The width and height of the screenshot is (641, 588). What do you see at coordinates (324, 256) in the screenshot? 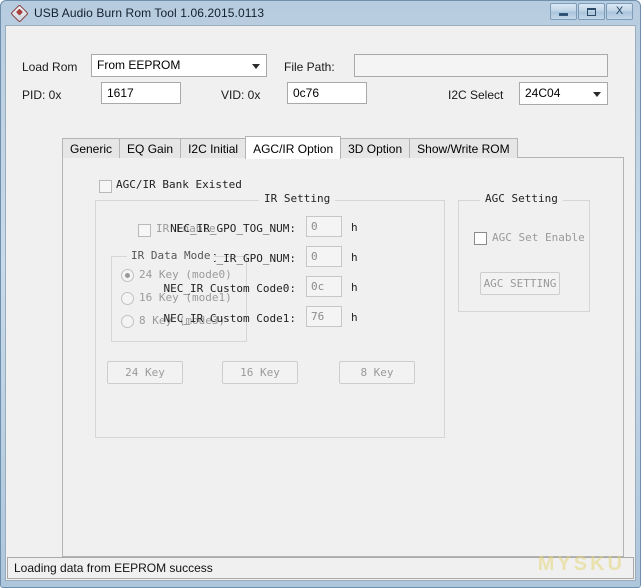
I see `nec-ir-gpo-num-input: 0` at bounding box center [324, 256].